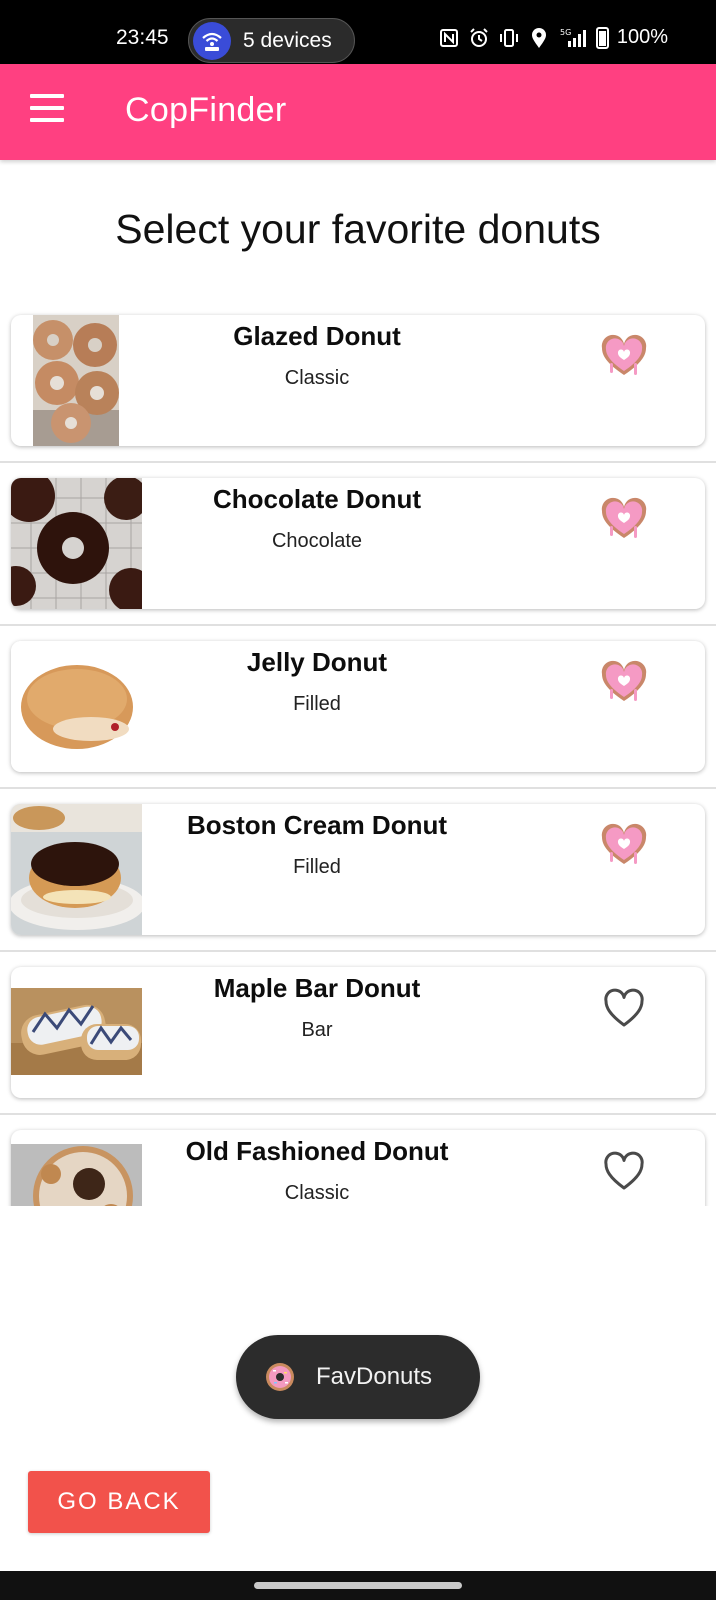 The image size is (716, 1600). I want to click on devices-label: 5 devices, so click(287, 40).